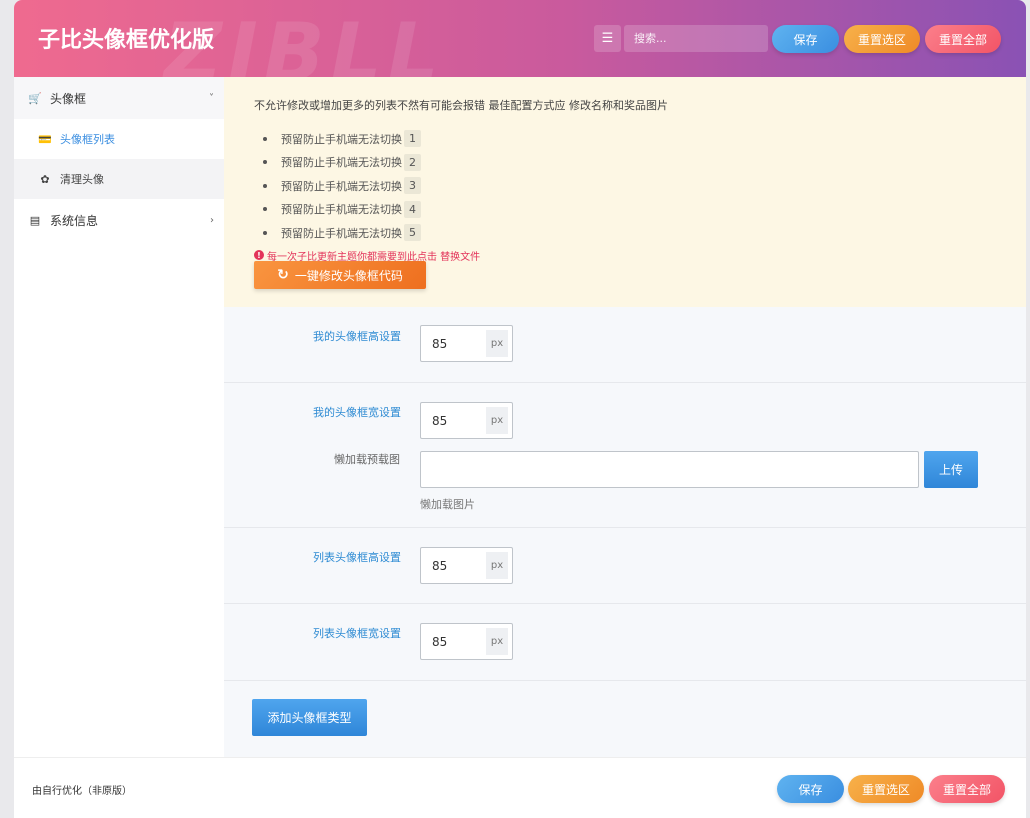 This screenshot has height=818, width=1030. I want to click on footer-reset-all-button: 重置全部, so click(967, 789).